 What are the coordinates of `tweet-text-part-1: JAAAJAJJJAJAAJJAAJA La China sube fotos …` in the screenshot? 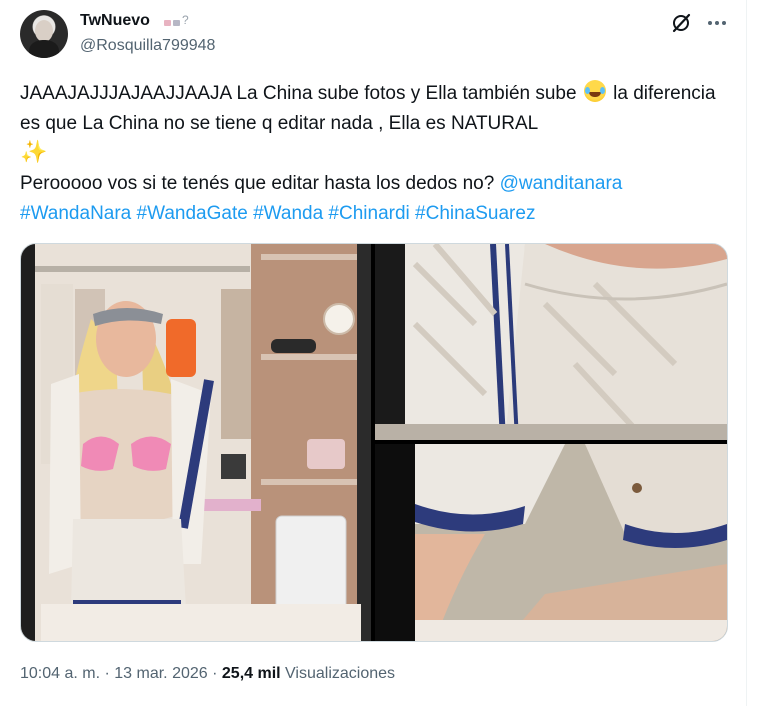 It's located at (298, 93).